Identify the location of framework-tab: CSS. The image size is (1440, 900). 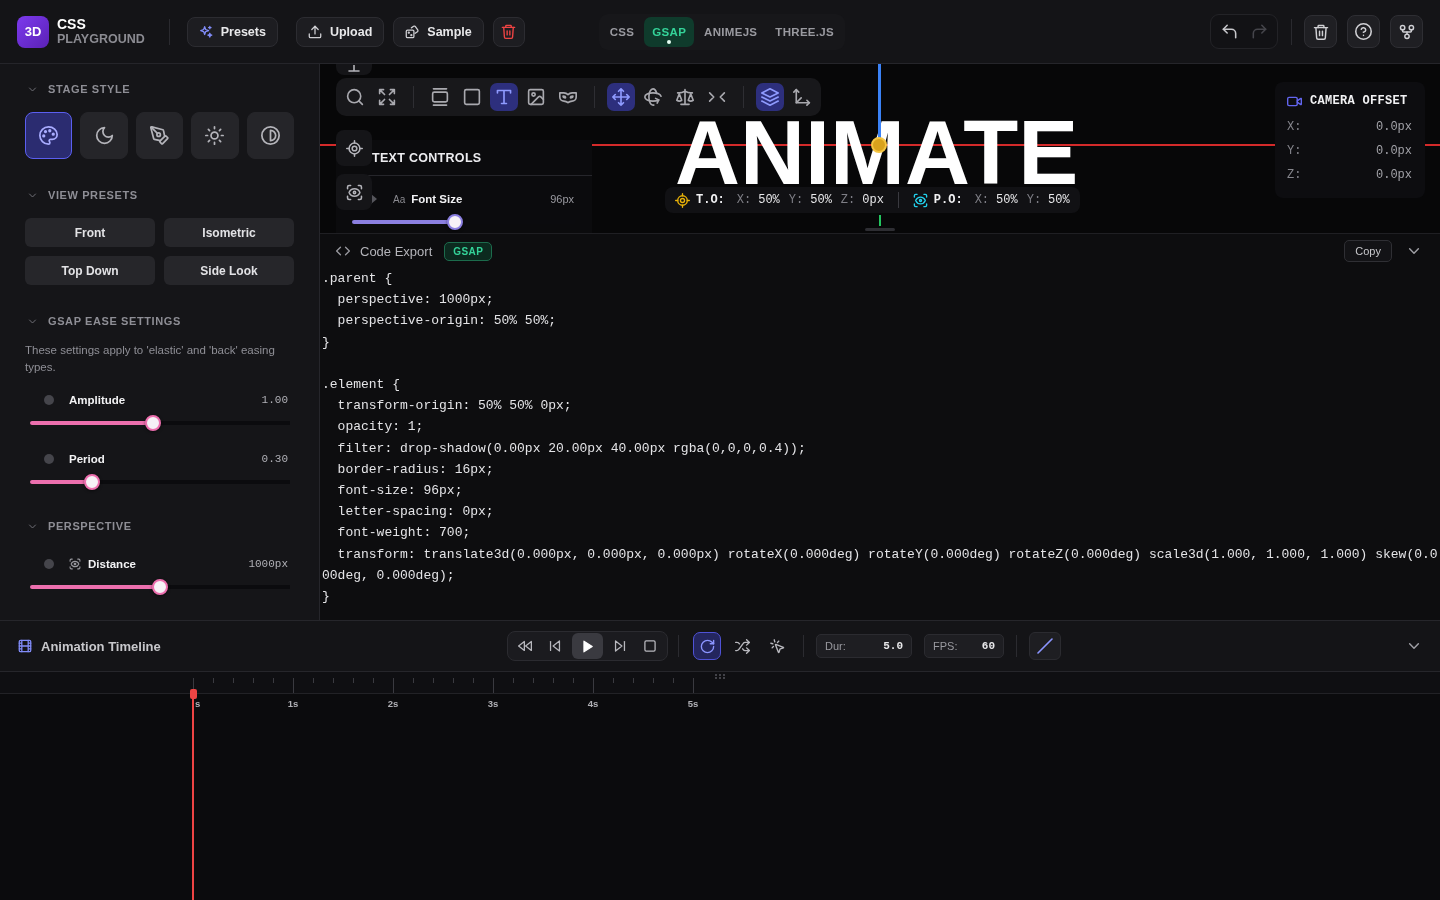
(622, 31).